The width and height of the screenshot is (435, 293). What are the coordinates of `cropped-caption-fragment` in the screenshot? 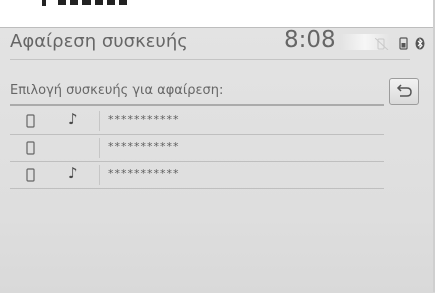 It's located at (84, 3).